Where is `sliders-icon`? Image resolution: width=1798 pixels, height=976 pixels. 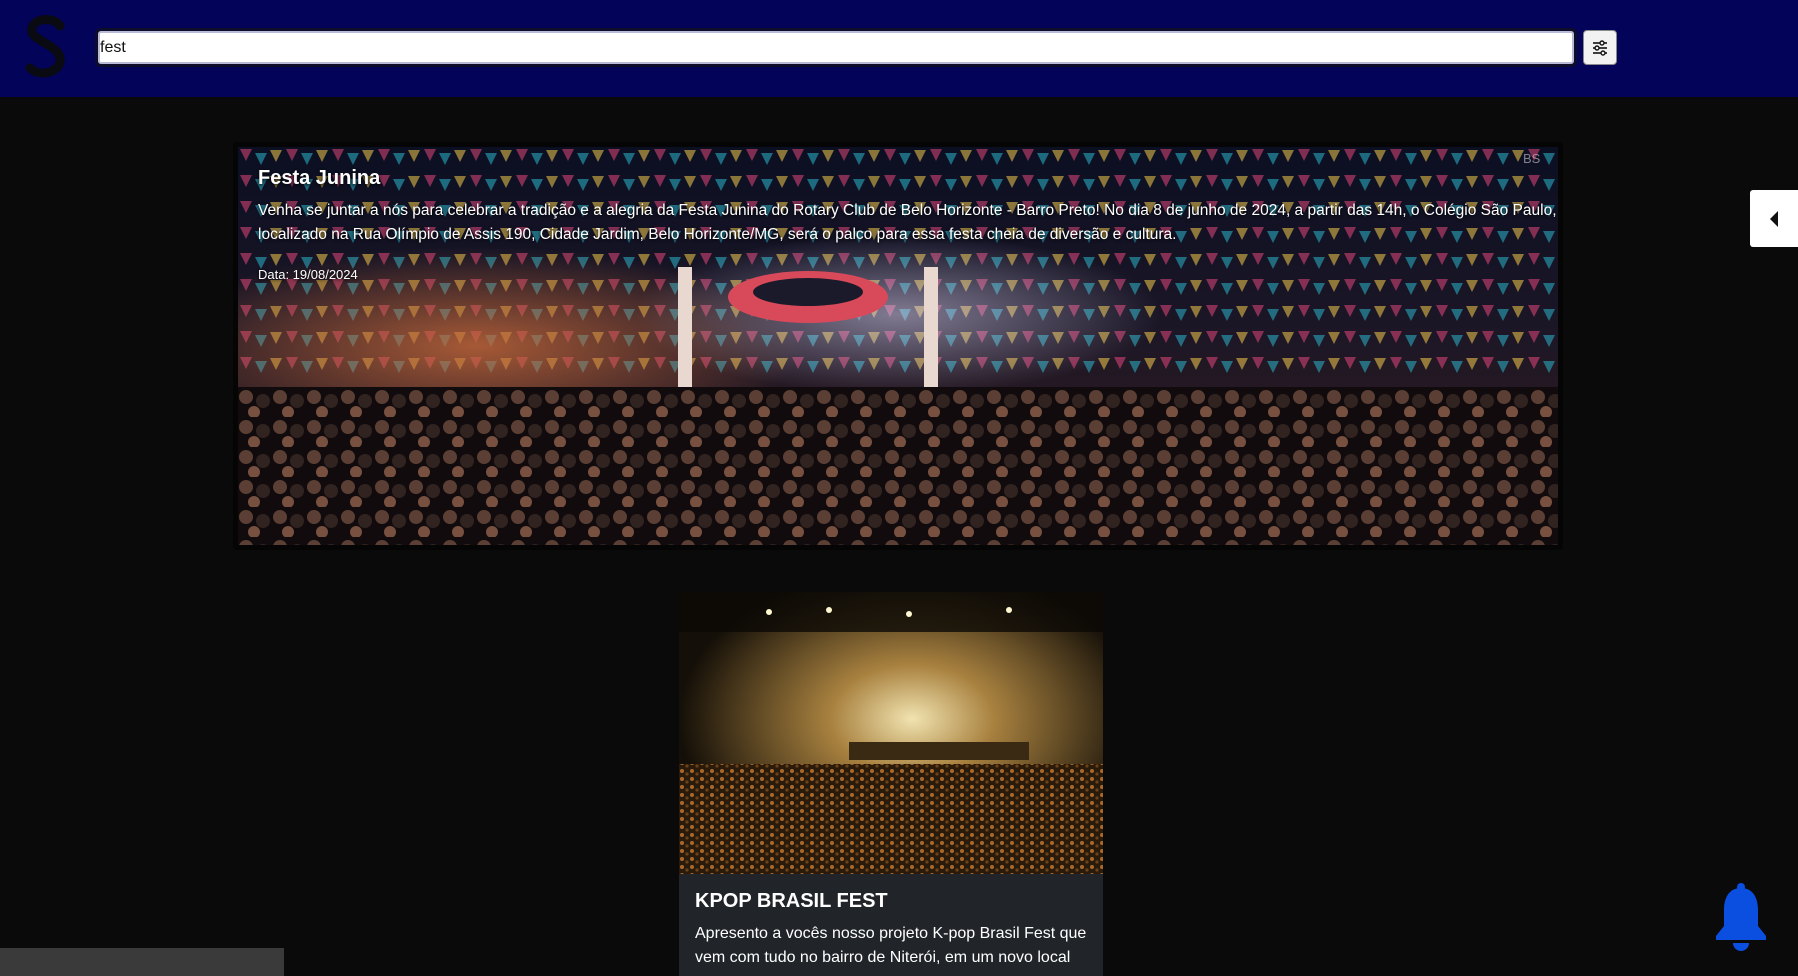 sliders-icon is located at coordinates (1600, 47).